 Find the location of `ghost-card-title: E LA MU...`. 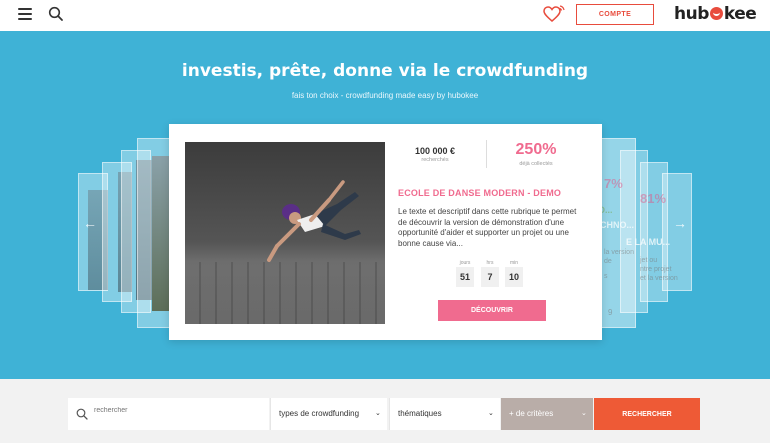

ghost-card-title: E LA MU... is located at coordinates (648, 242).